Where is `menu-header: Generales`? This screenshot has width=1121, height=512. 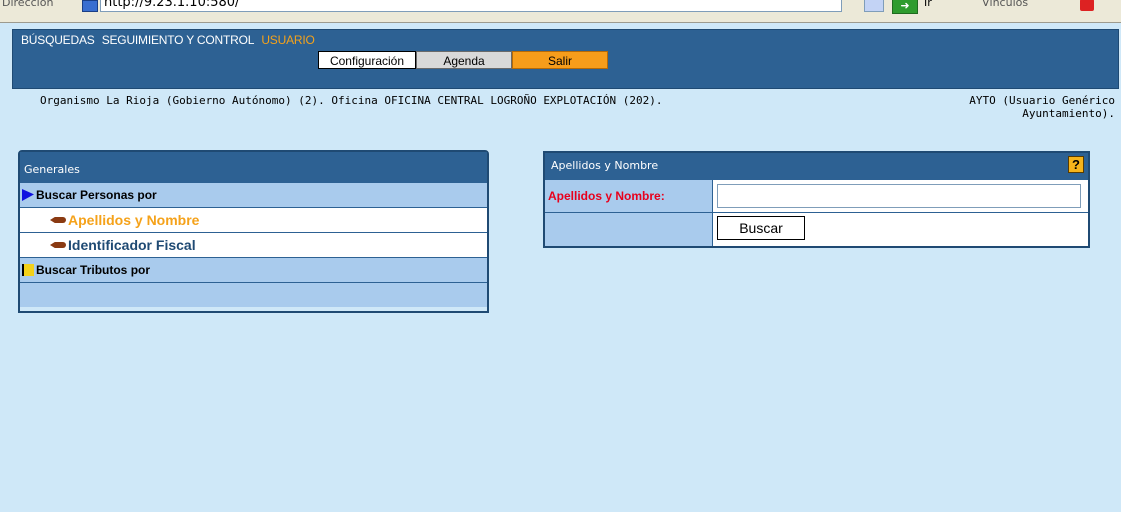 menu-header: Generales is located at coordinates (253, 167).